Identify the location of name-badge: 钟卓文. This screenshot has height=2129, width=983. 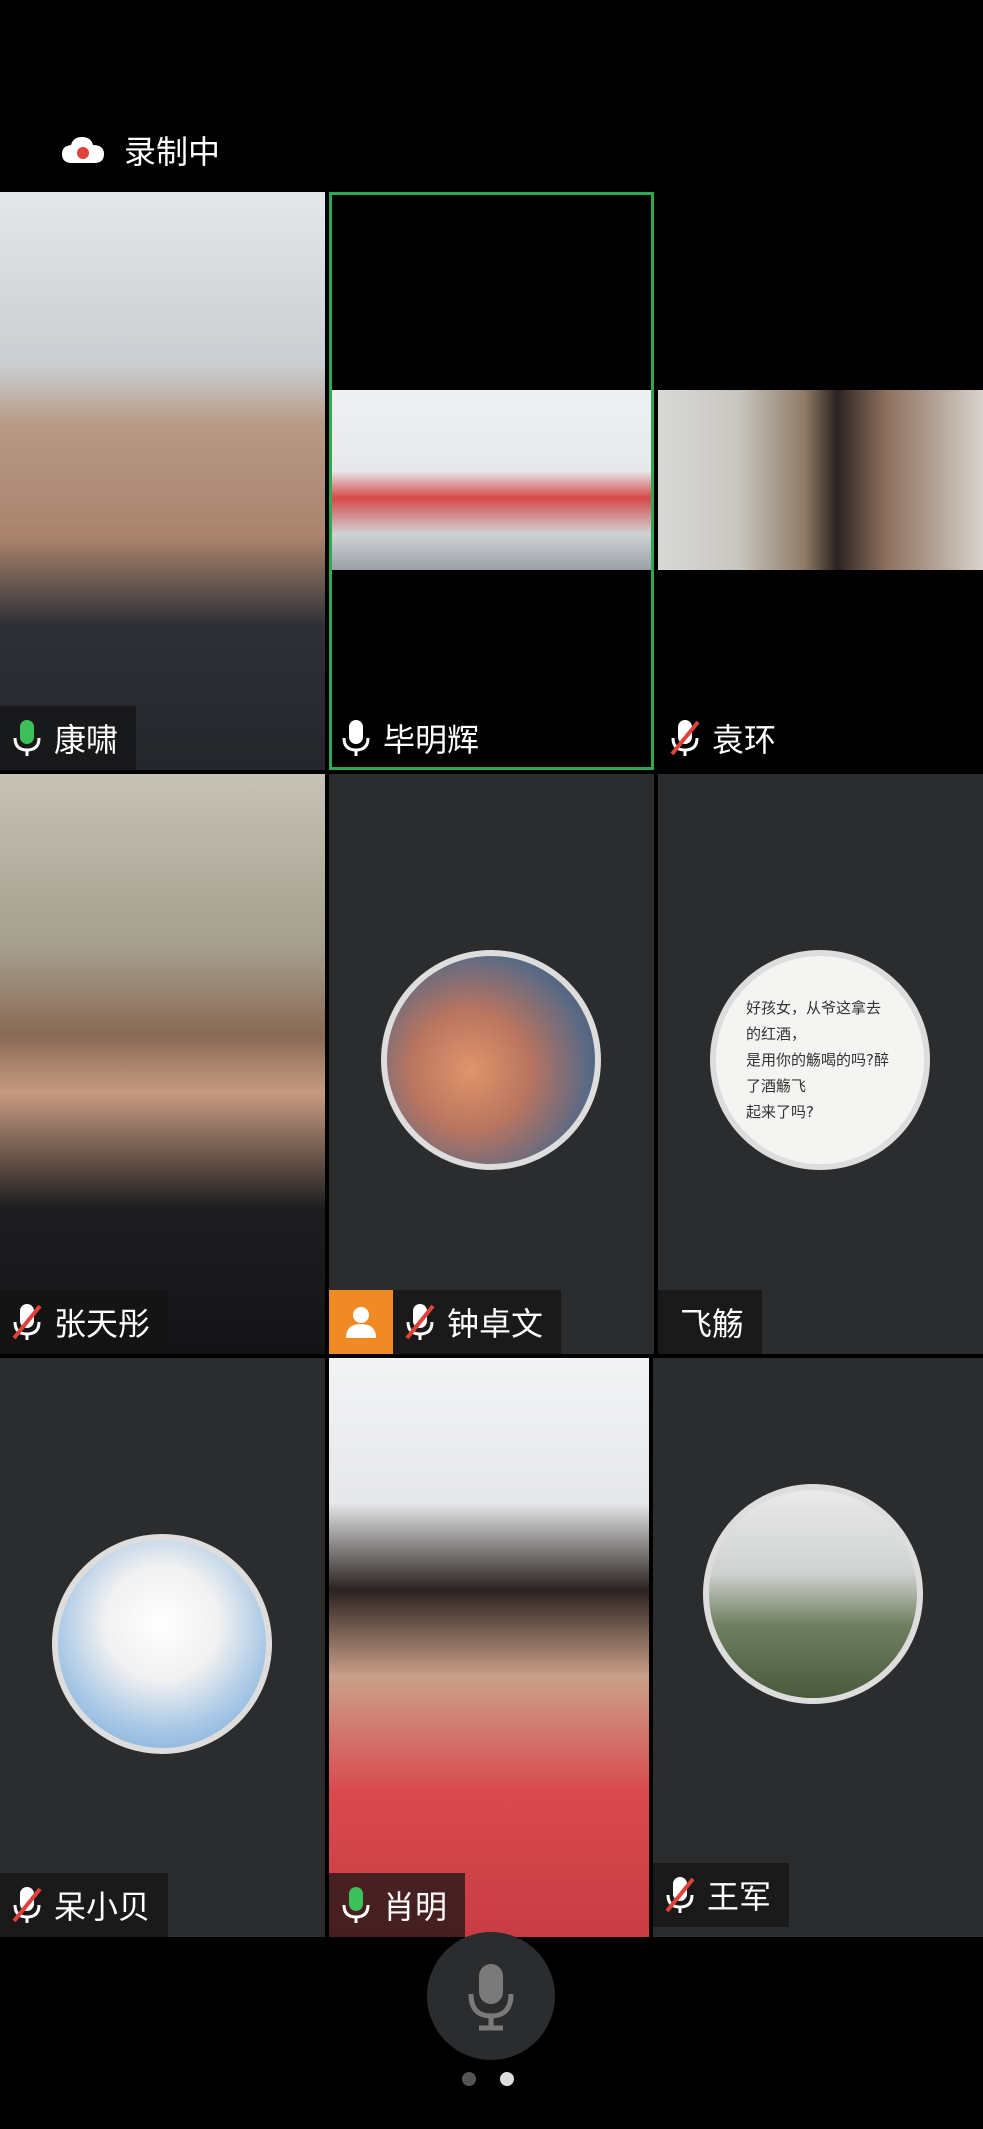
(445, 1322).